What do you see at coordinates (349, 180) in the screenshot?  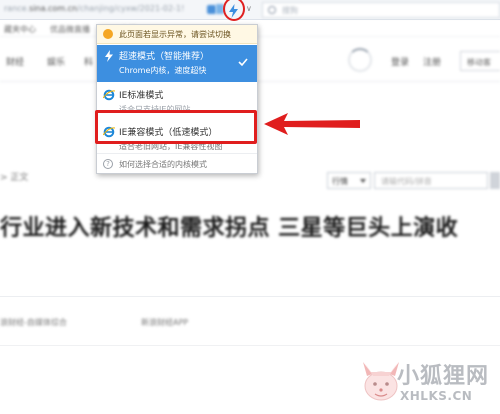 I see `stock-select: 行情` at bounding box center [349, 180].